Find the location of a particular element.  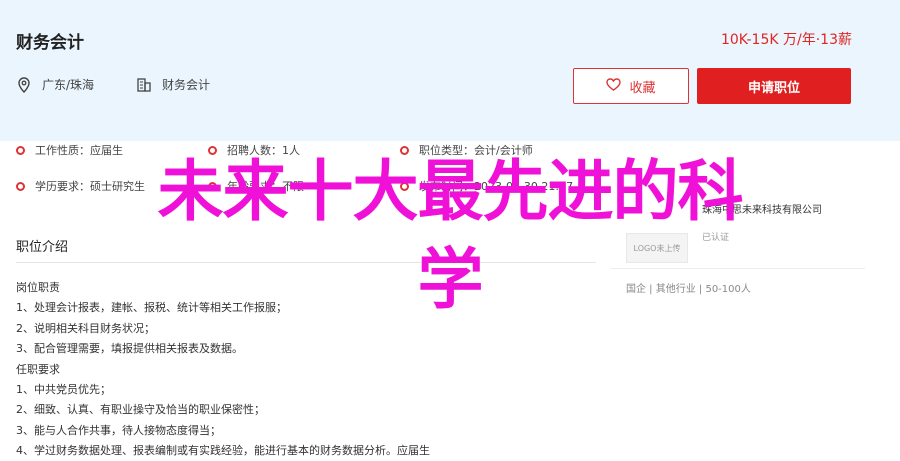

job-meta-row: 广东/珠海 财务会计 is located at coordinates (134, 84).